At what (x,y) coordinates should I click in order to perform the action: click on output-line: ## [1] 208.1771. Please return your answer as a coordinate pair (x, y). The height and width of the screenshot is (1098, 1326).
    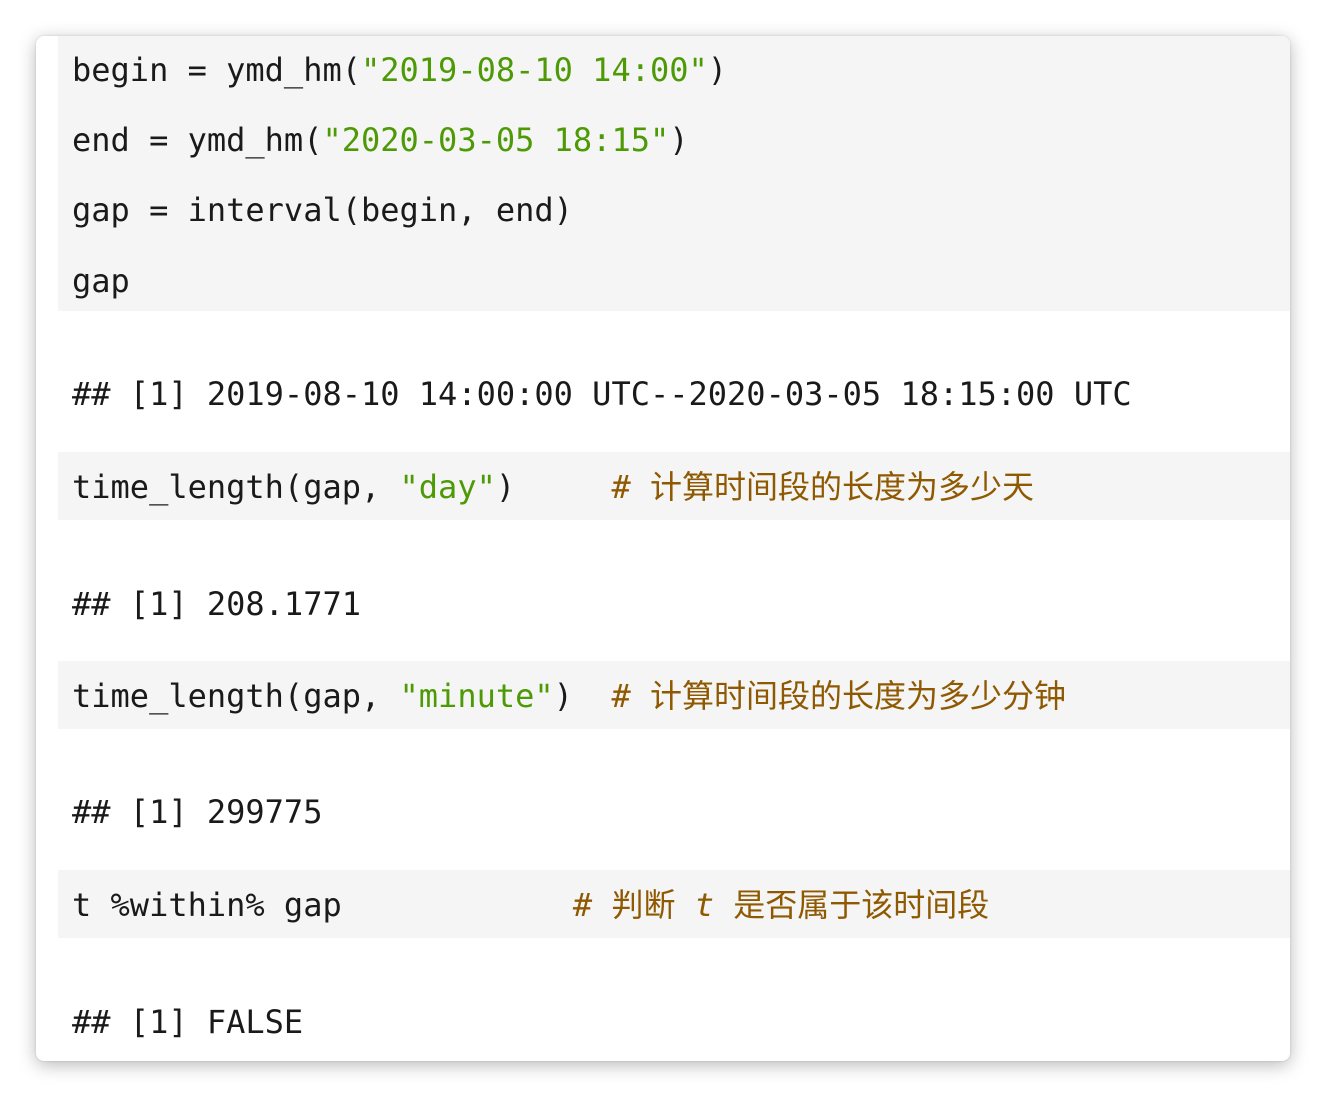
    Looking at the image, I should click on (216, 604).